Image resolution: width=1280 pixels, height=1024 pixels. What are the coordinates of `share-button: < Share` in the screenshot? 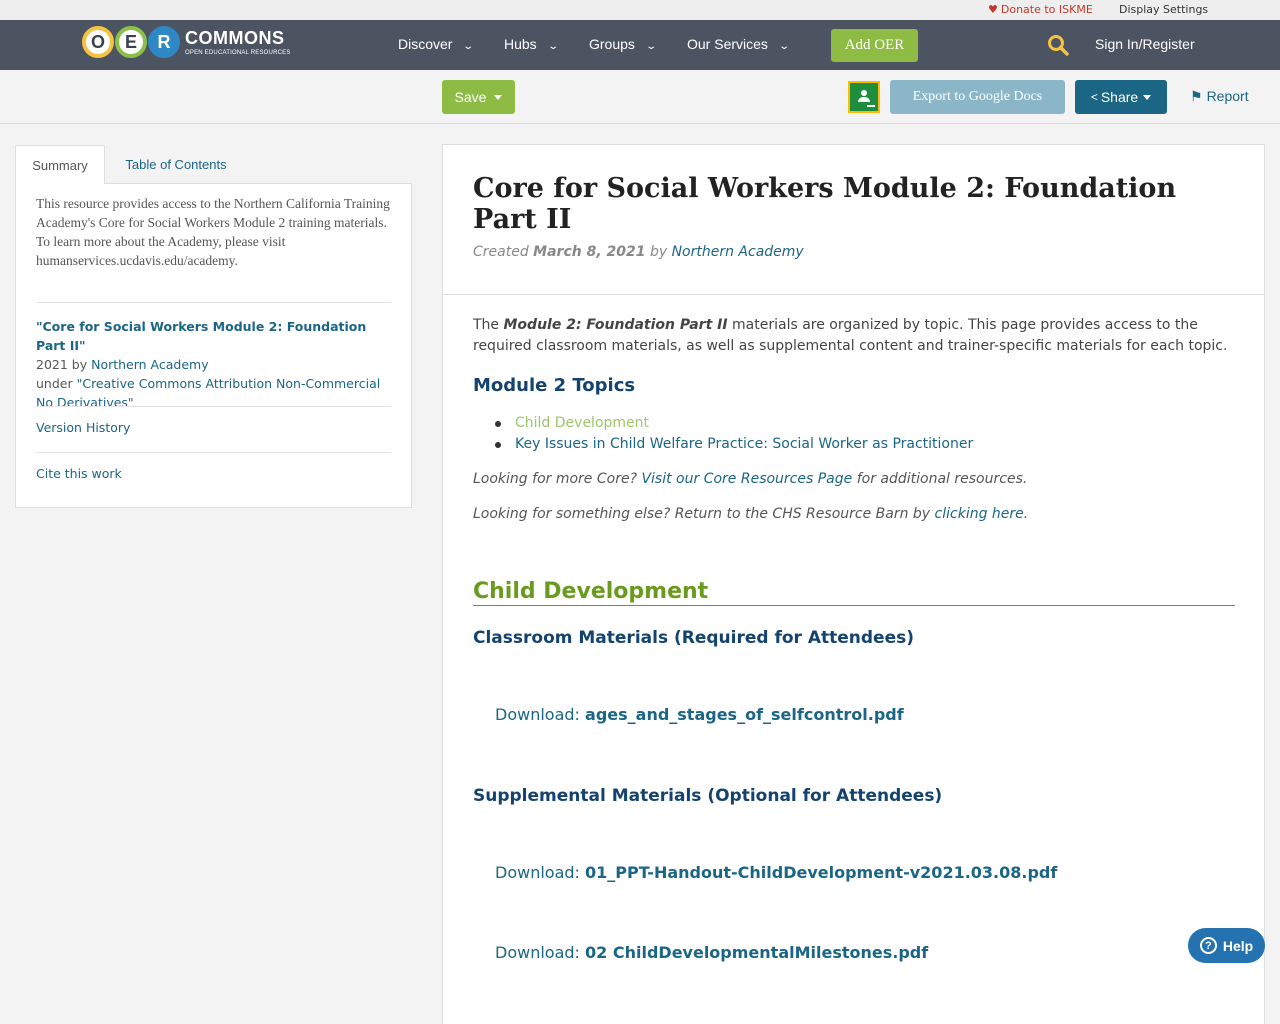 It's located at (1121, 97).